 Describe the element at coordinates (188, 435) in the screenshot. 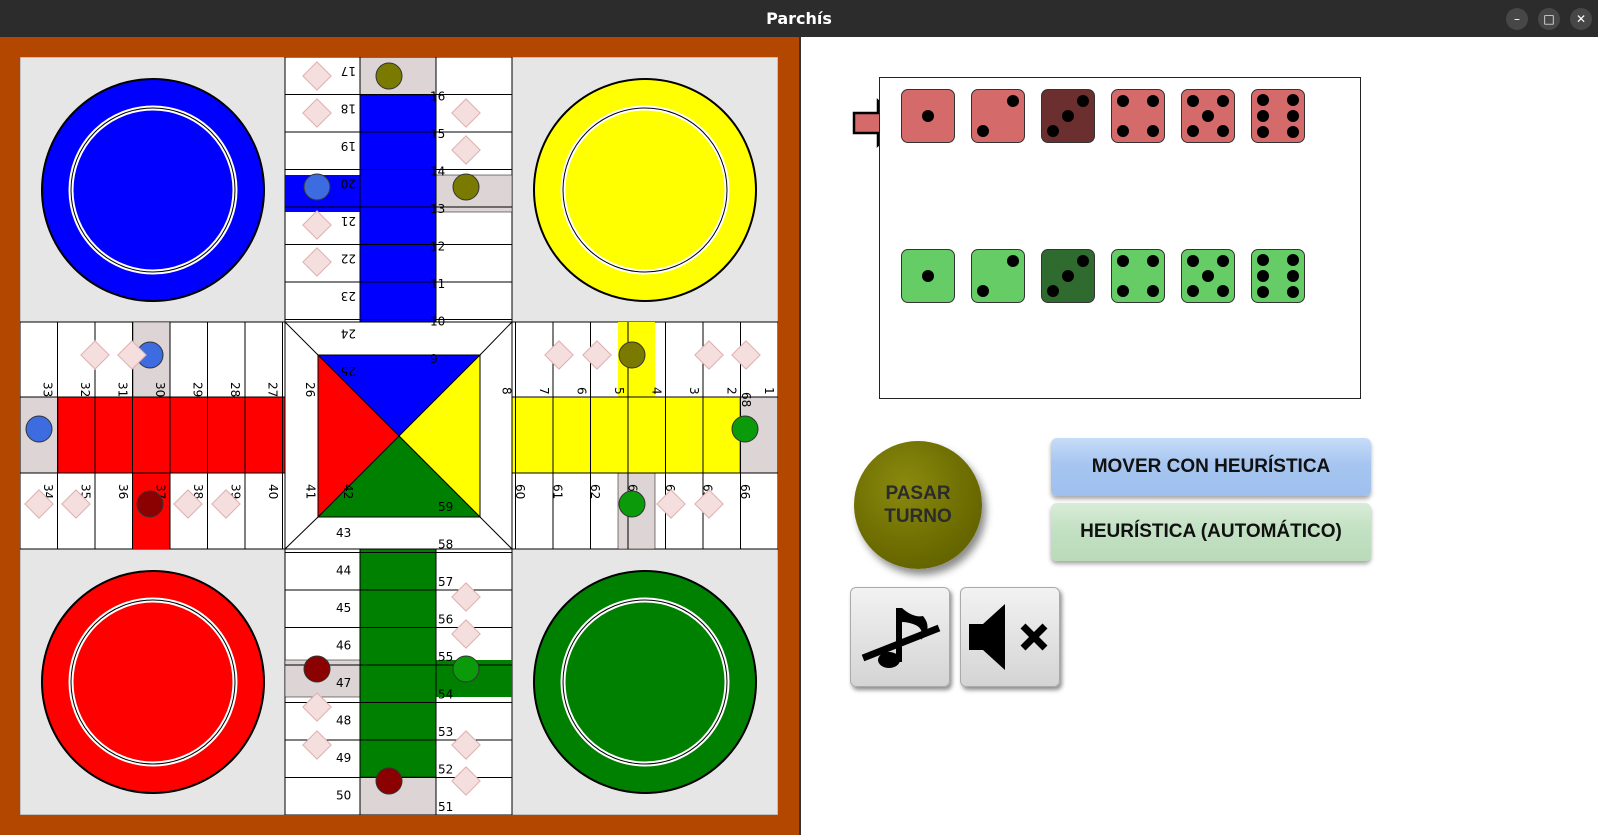

I see `red-corridor` at that location.